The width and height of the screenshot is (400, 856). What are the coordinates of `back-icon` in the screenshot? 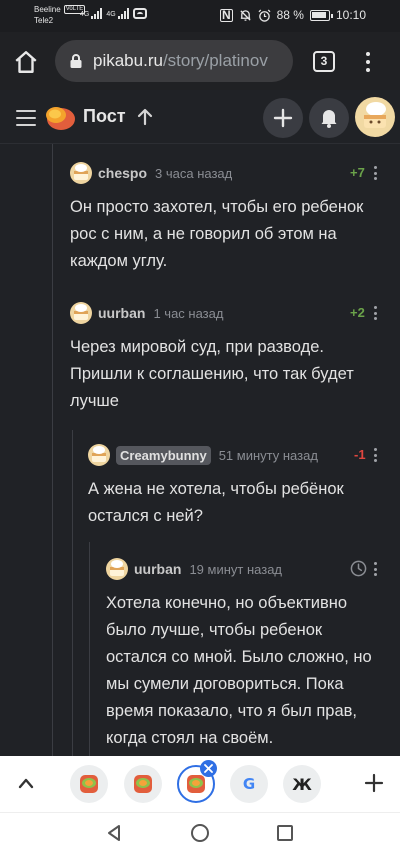 It's located at (114, 833).